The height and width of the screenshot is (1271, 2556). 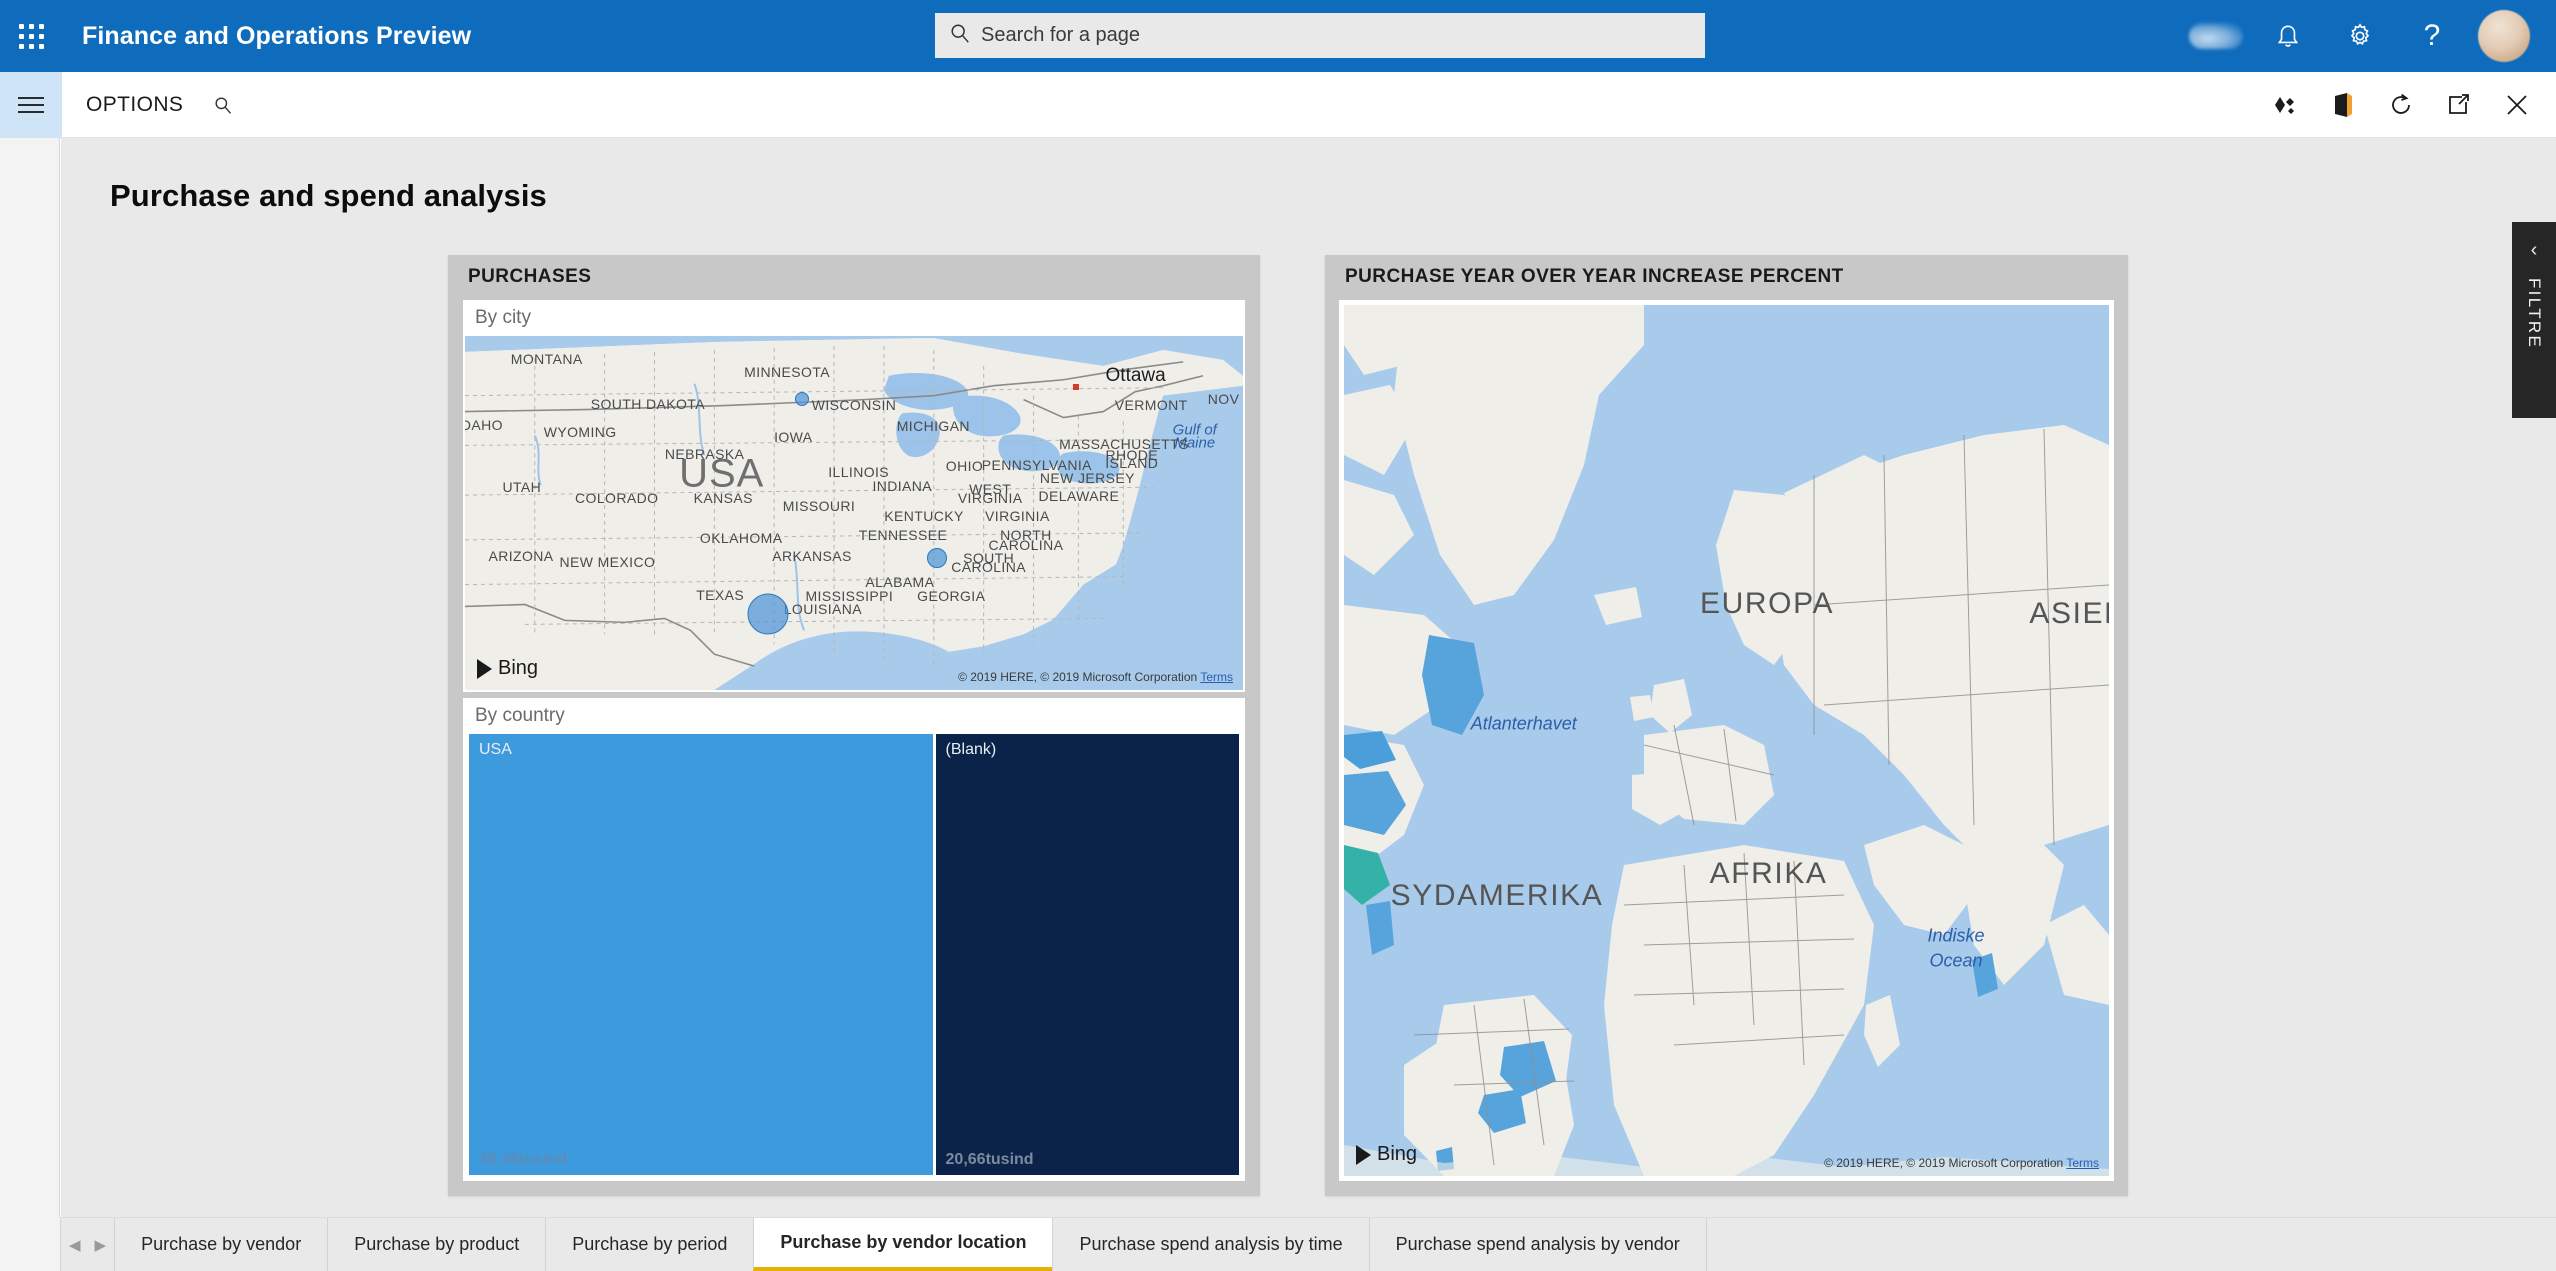 What do you see at coordinates (523, 1159) in the screenshot?
I see `treemap-cell-value: 38,46tusind` at bounding box center [523, 1159].